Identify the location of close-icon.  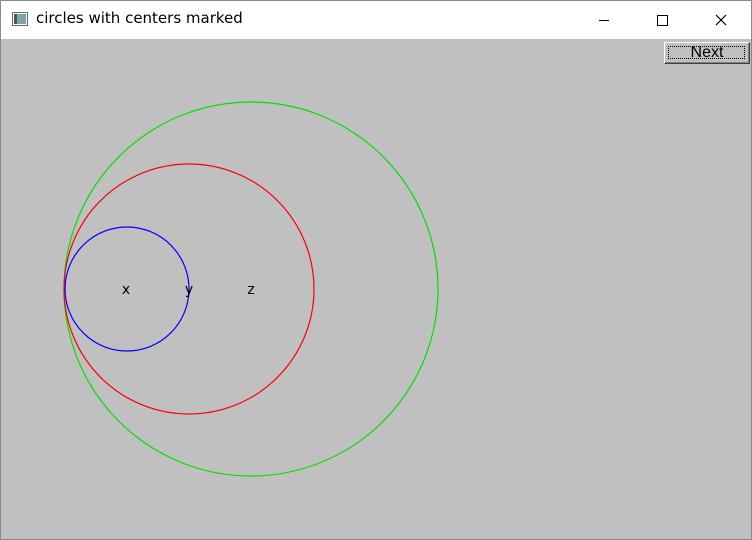
(721, 20).